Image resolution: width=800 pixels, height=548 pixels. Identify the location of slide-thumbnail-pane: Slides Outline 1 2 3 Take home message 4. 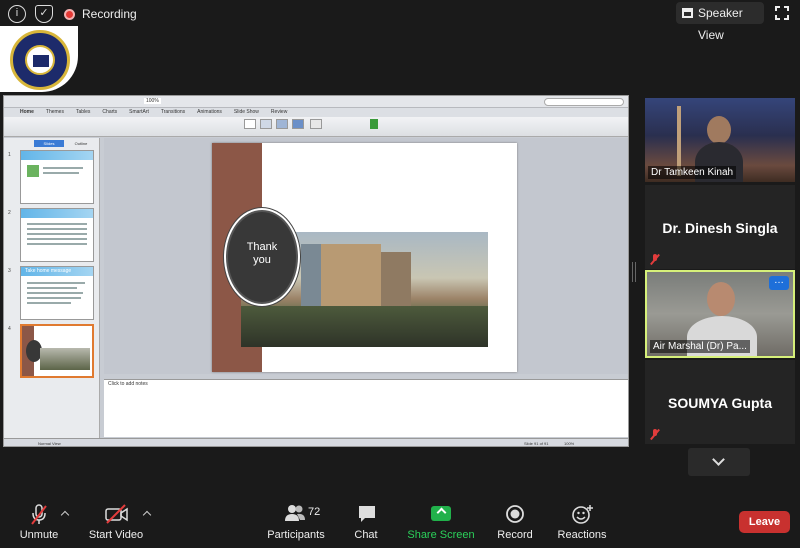
(52, 288).